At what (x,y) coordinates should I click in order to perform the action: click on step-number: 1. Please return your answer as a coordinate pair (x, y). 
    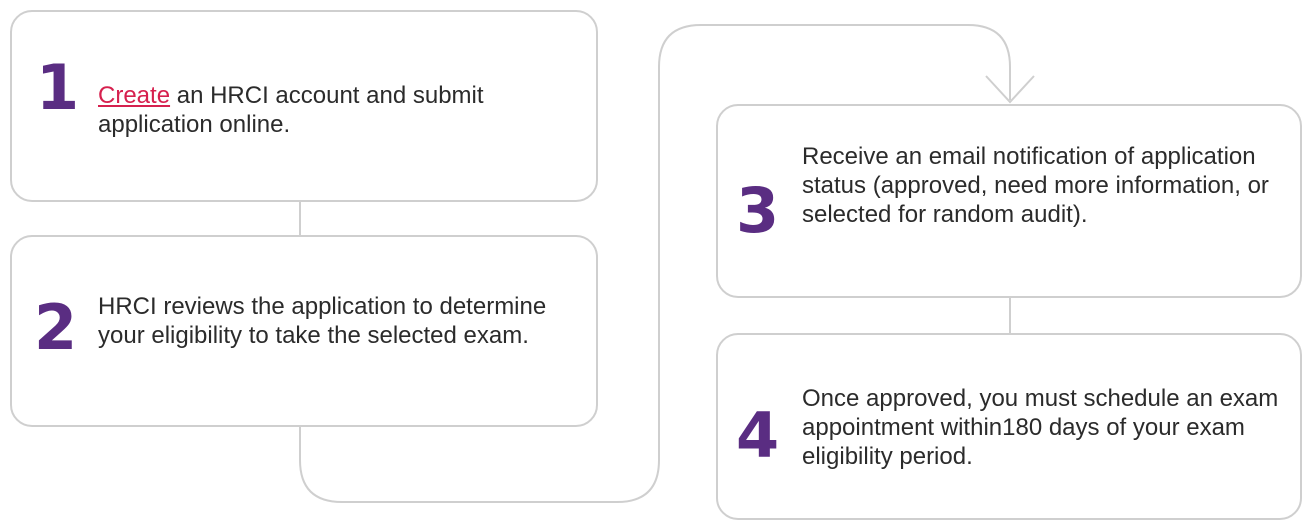
    Looking at the image, I should click on (58, 87).